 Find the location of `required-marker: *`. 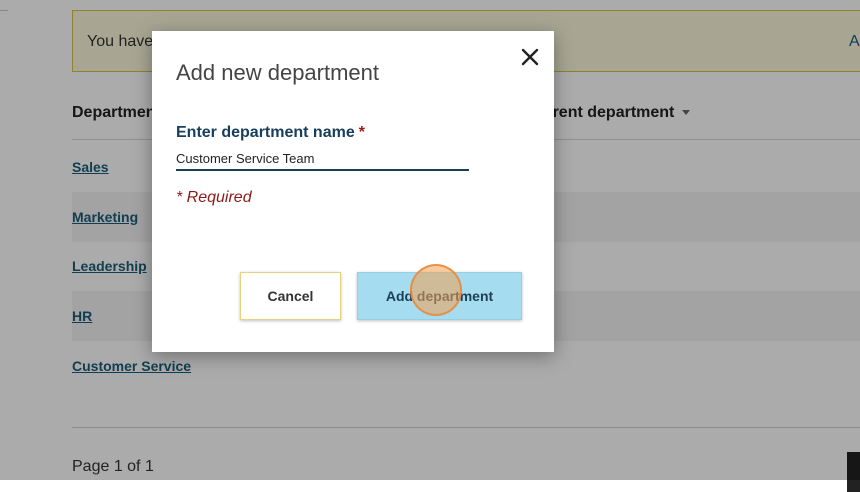

required-marker: * is located at coordinates (361, 132).